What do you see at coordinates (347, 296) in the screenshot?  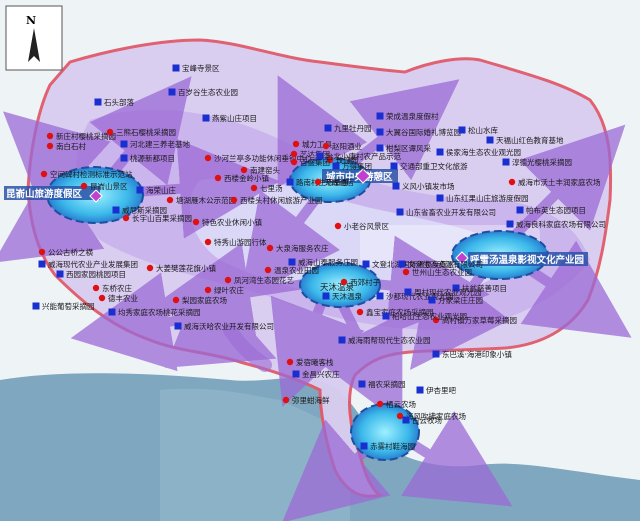 I see `poi-label: 天沐温泉` at bounding box center [347, 296].